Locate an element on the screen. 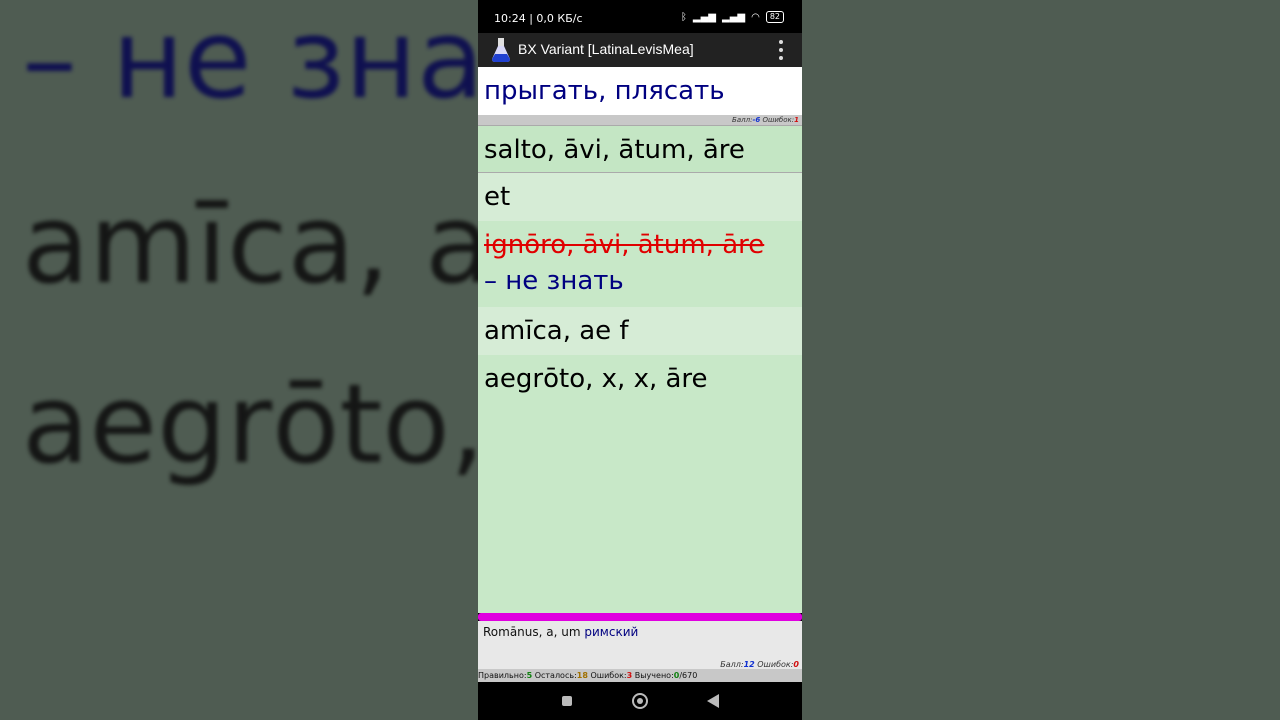  app-title: BX Variant [LatinaLevisMea] is located at coordinates (606, 49).